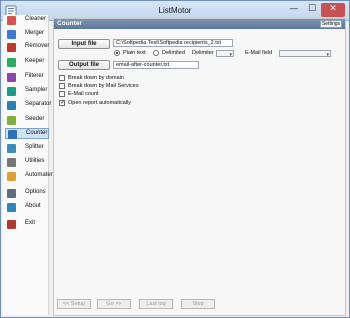 The width and height of the screenshot is (350, 318). I want to click on sidebar-item-label: Separator, so click(38, 104).